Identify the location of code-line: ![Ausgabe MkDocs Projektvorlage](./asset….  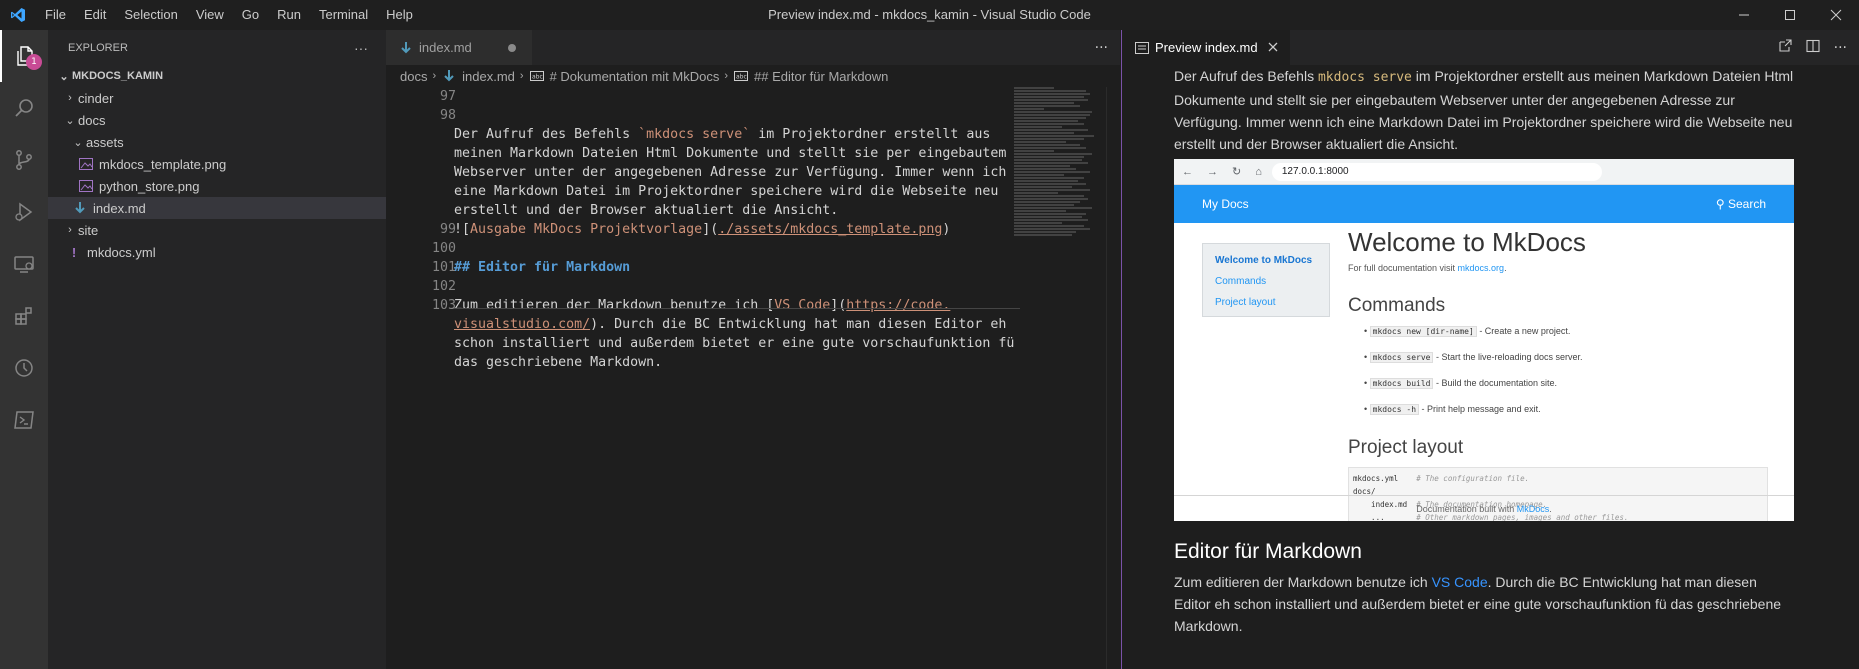
(741, 229).